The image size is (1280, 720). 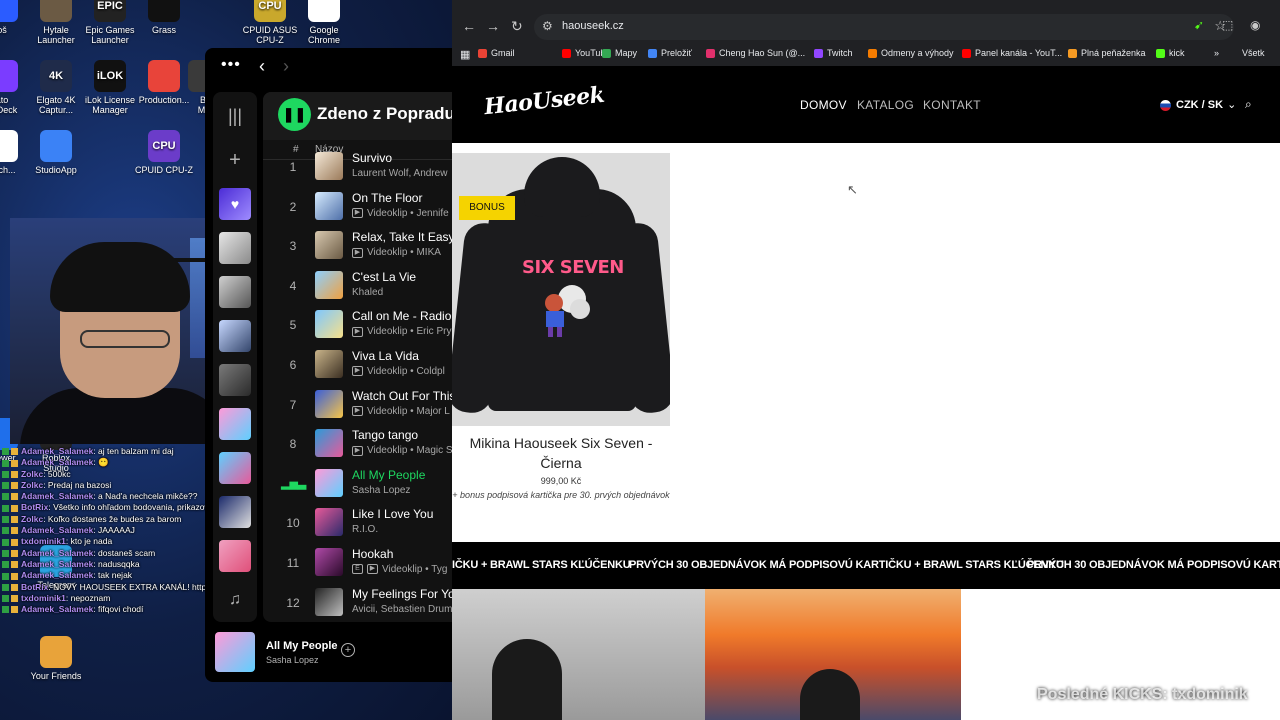 What do you see at coordinates (262, 66) in the screenshot?
I see `back-arrow-icon: ‹` at bounding box center [262, 66].